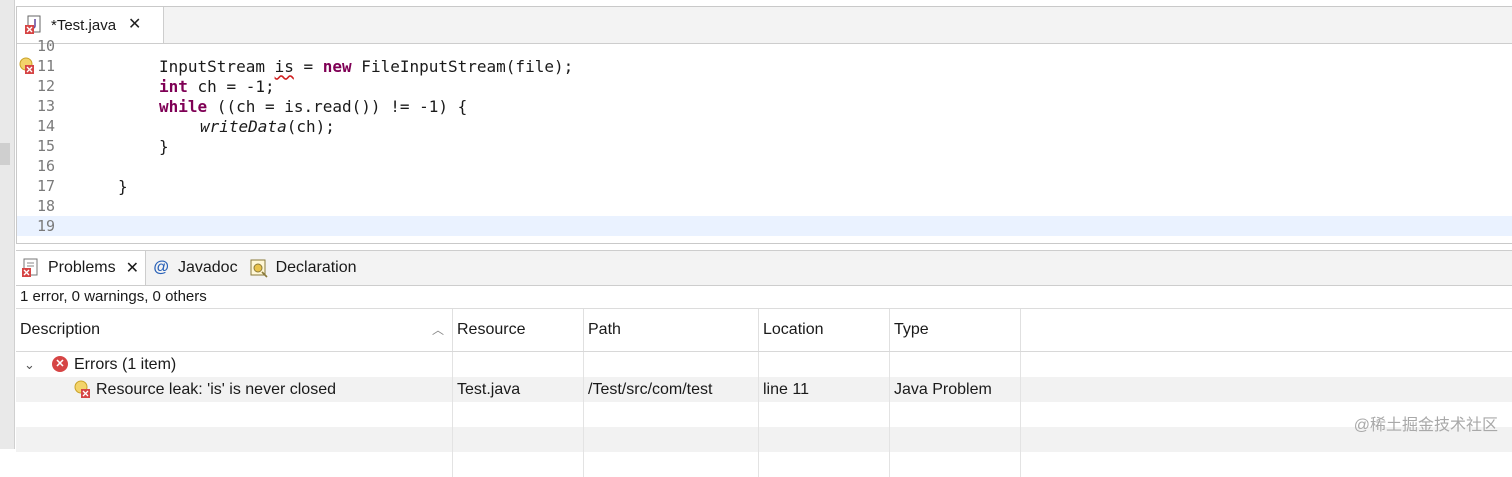 This screenshot has width=1512, height=477. What do you see at coordinates (46, 166) in the screenshot?
I see `line-number: 16` at bounding box center [46, 166].